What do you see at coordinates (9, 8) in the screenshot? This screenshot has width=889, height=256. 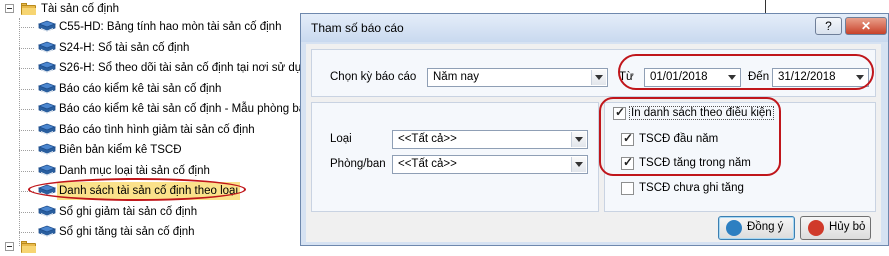 I see `collapse-icon` at bounding box center [9, 8].